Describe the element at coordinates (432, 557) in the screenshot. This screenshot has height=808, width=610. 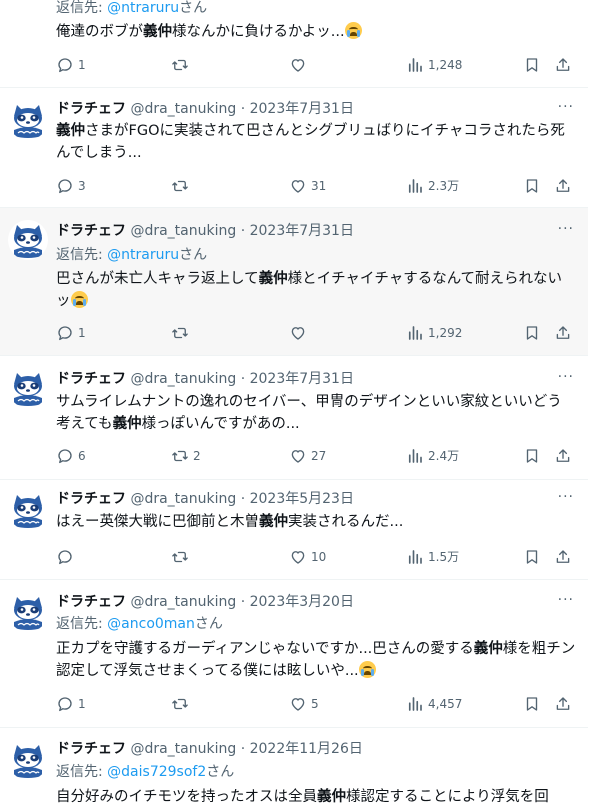
I see `views-button: 1.5万` at that location.